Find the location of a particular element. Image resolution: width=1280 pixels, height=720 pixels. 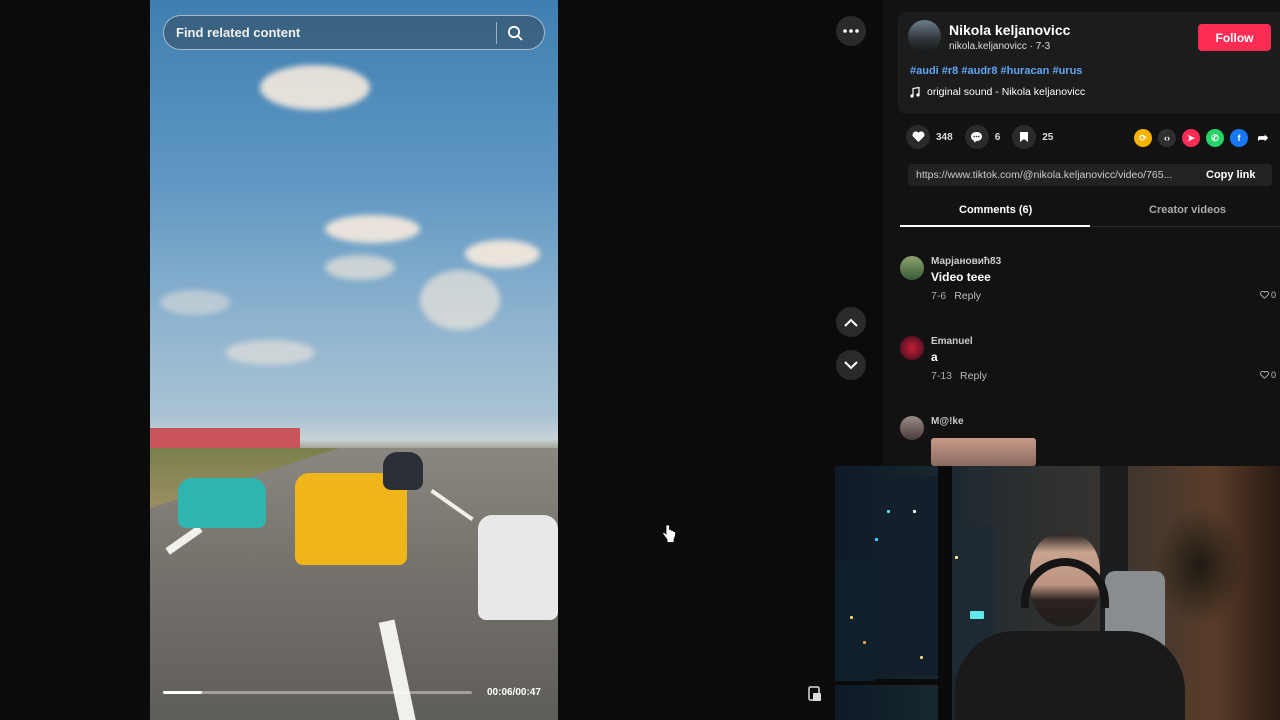

streamer-body is located at coordinates (1070, 675).